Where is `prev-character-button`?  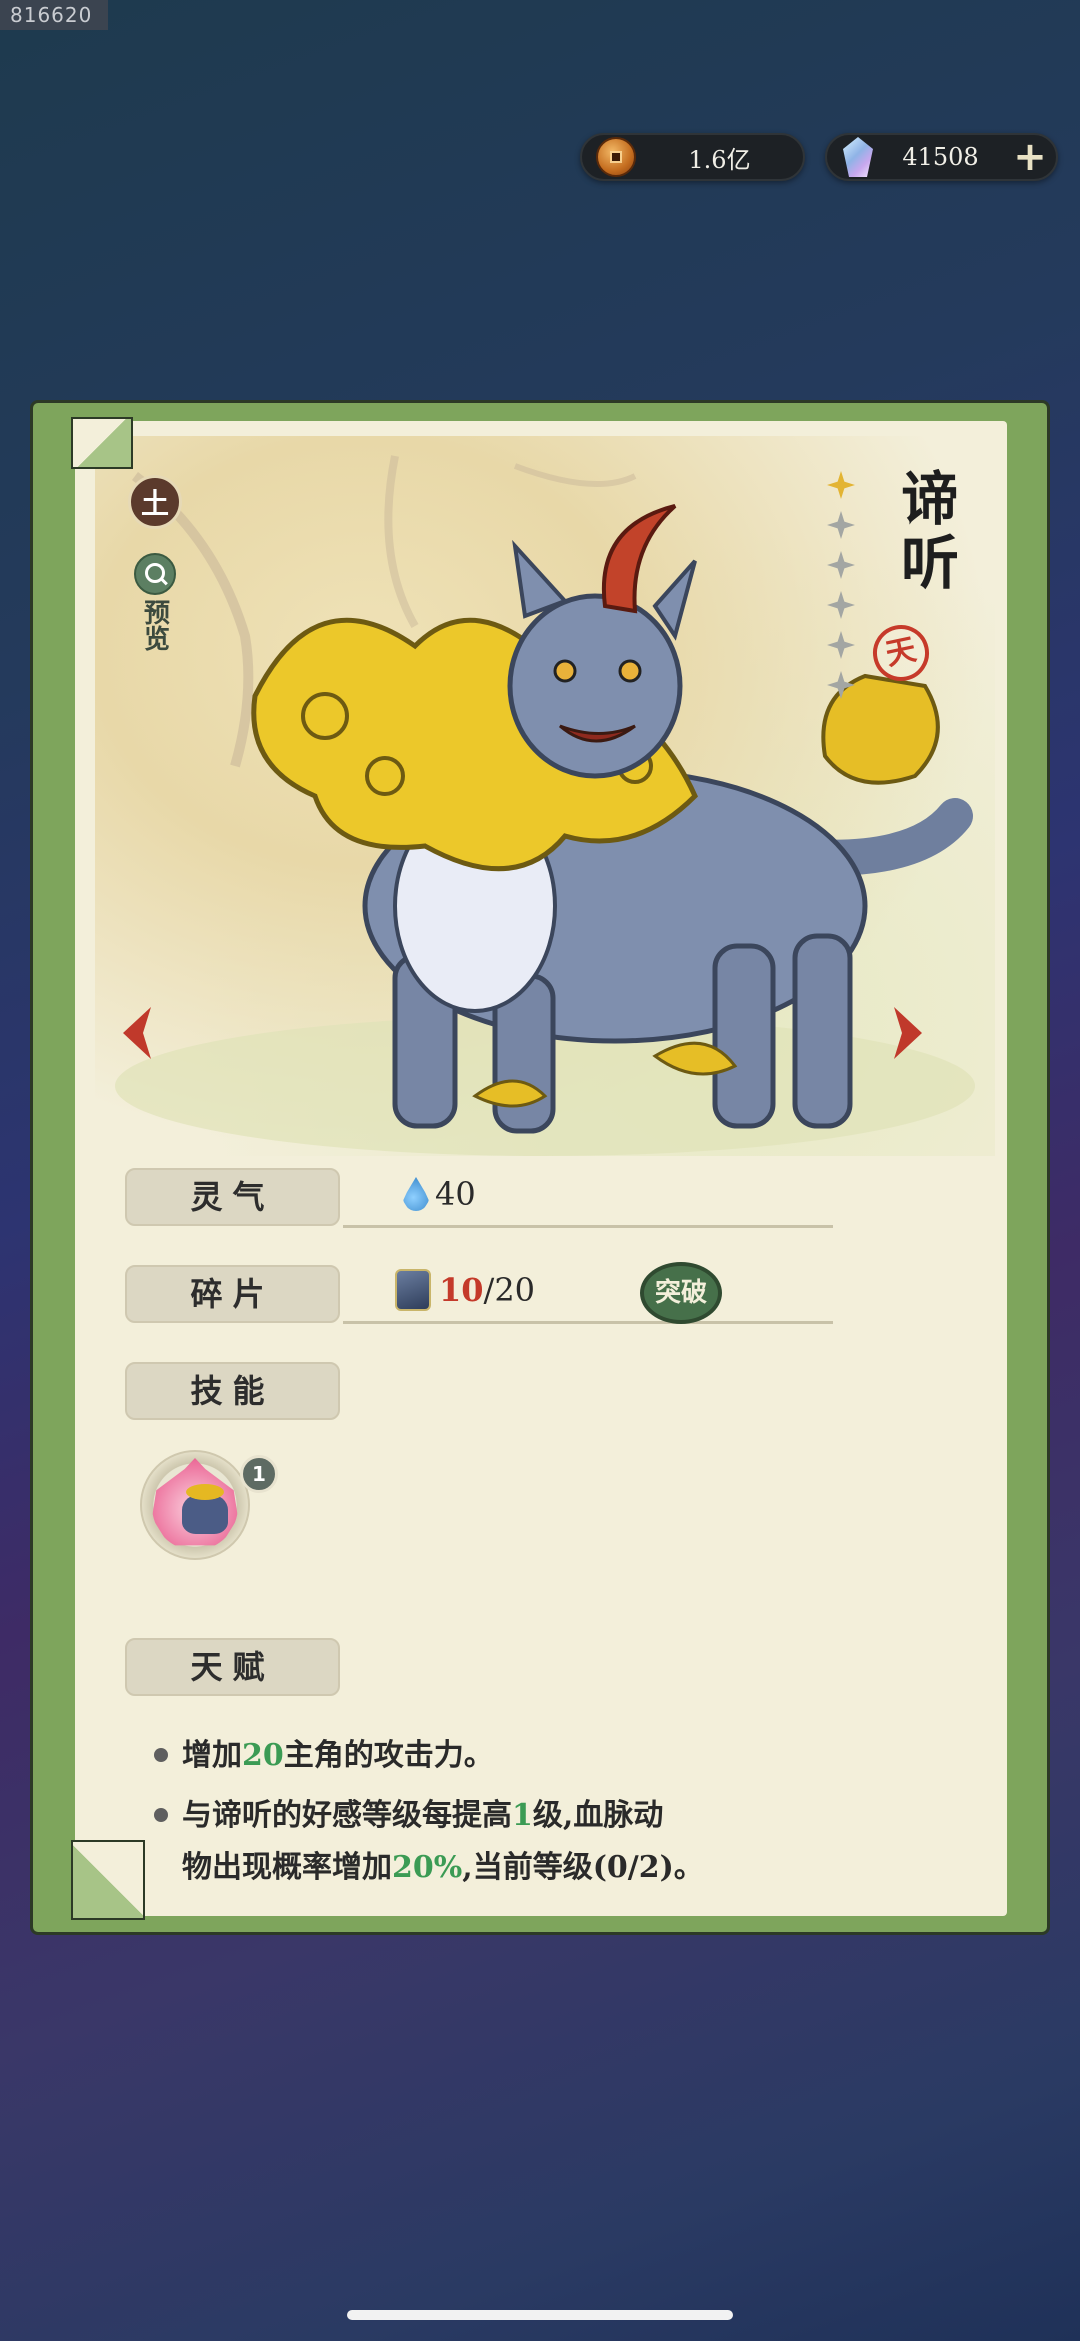
prev-character-button is located at coordinates (137, 1033).